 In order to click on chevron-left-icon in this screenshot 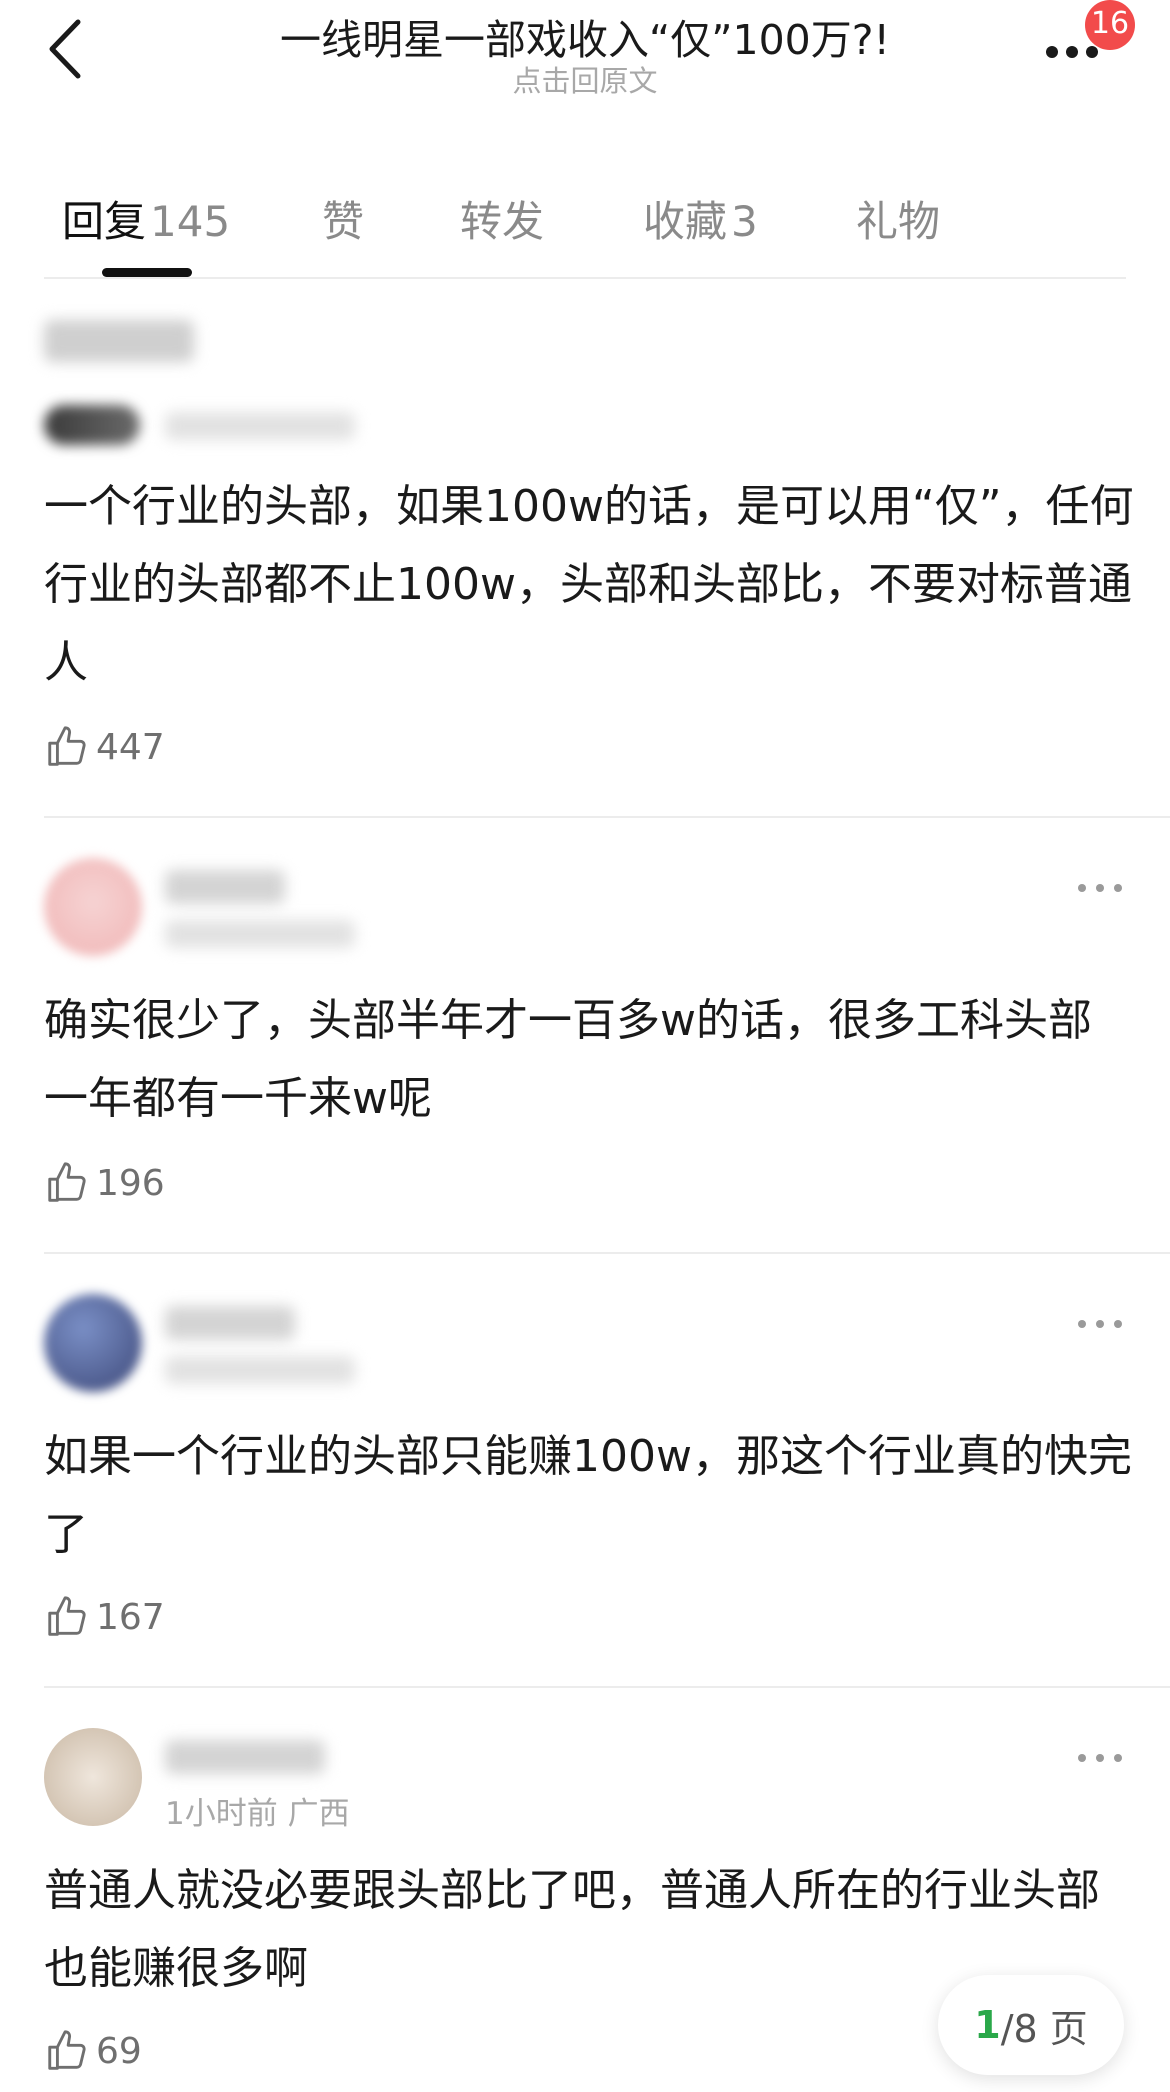, I will do `click(65, 49)`.